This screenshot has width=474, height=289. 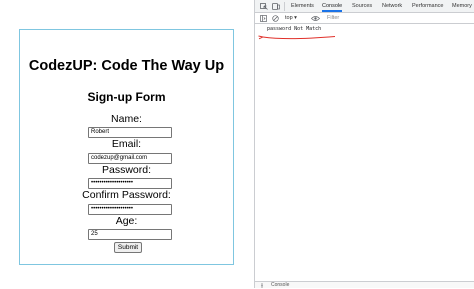 What do you see at coordinates (128, 247) in the screenshot?
I see `submit-button: Submit` at bounding box center [128, 247].